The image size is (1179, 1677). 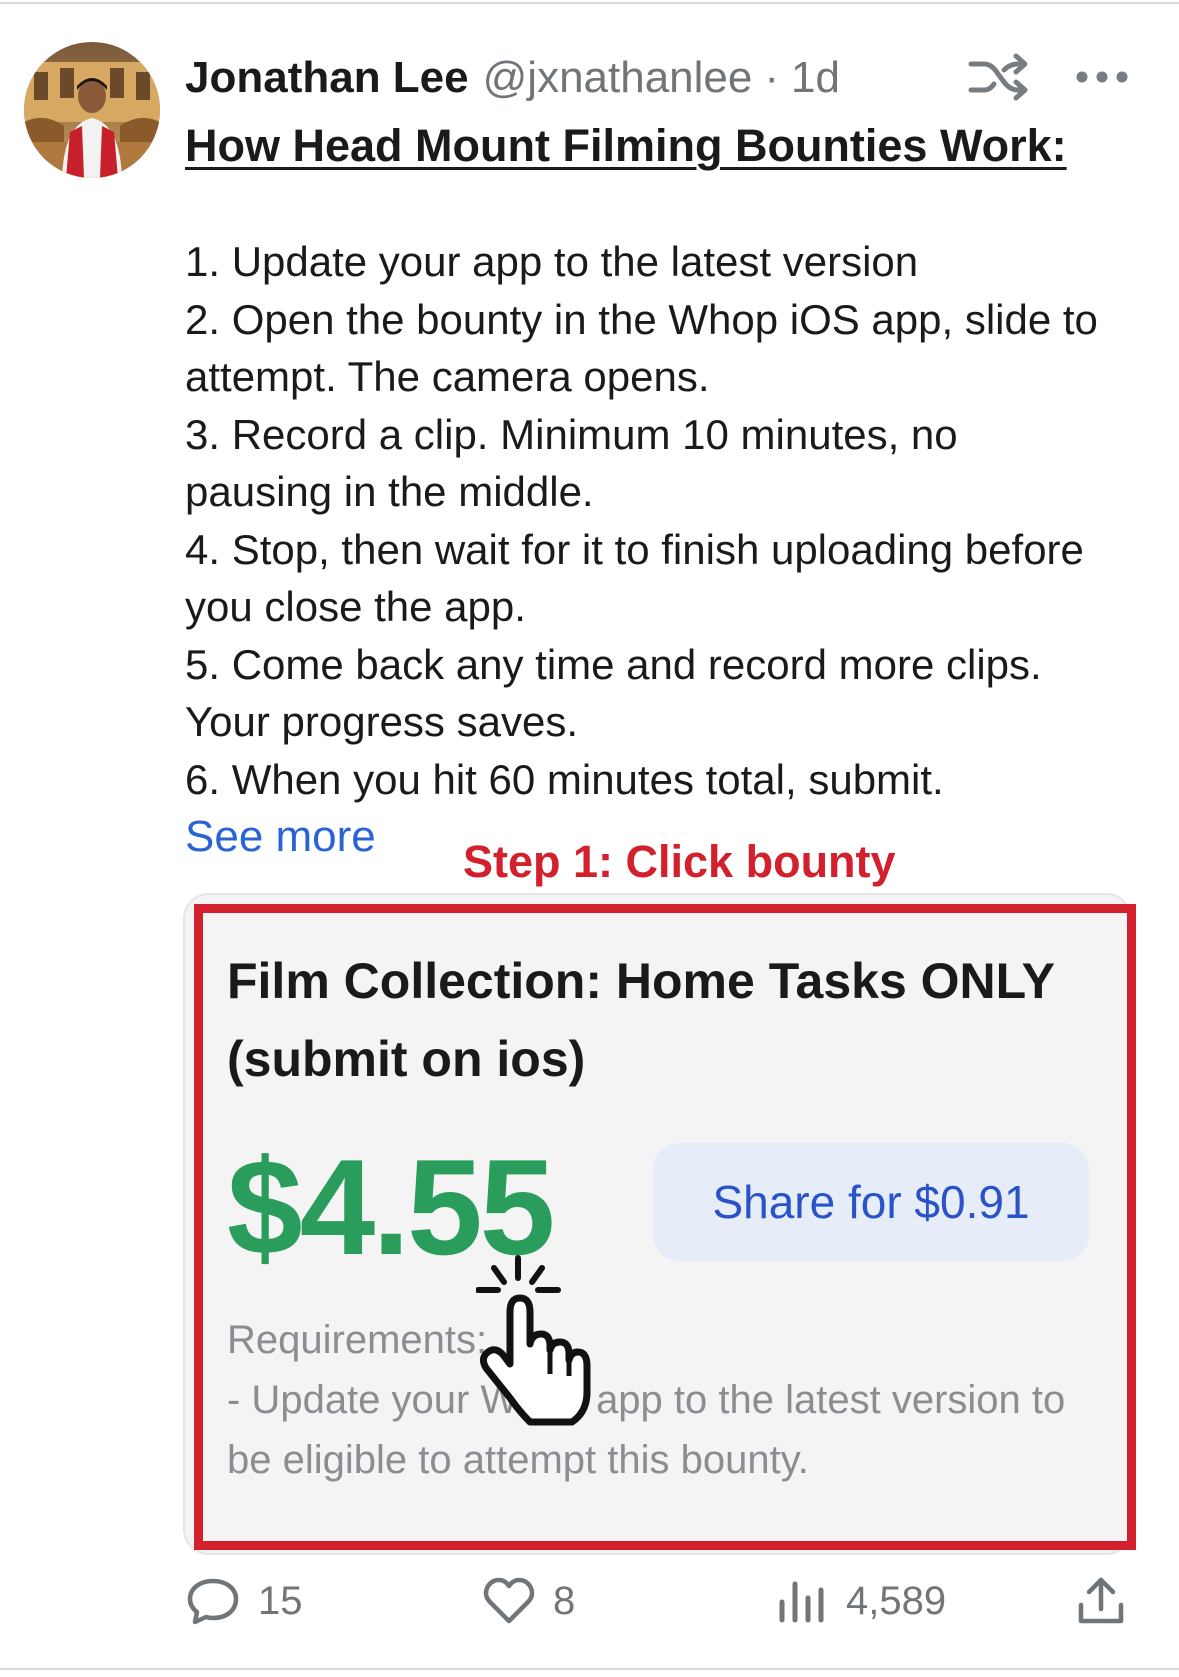 What do you see at coordinates (679, 861) in the screenshot?
I see `annotation-label: Step 1: Click bounty` at bounding box center [679, 861].